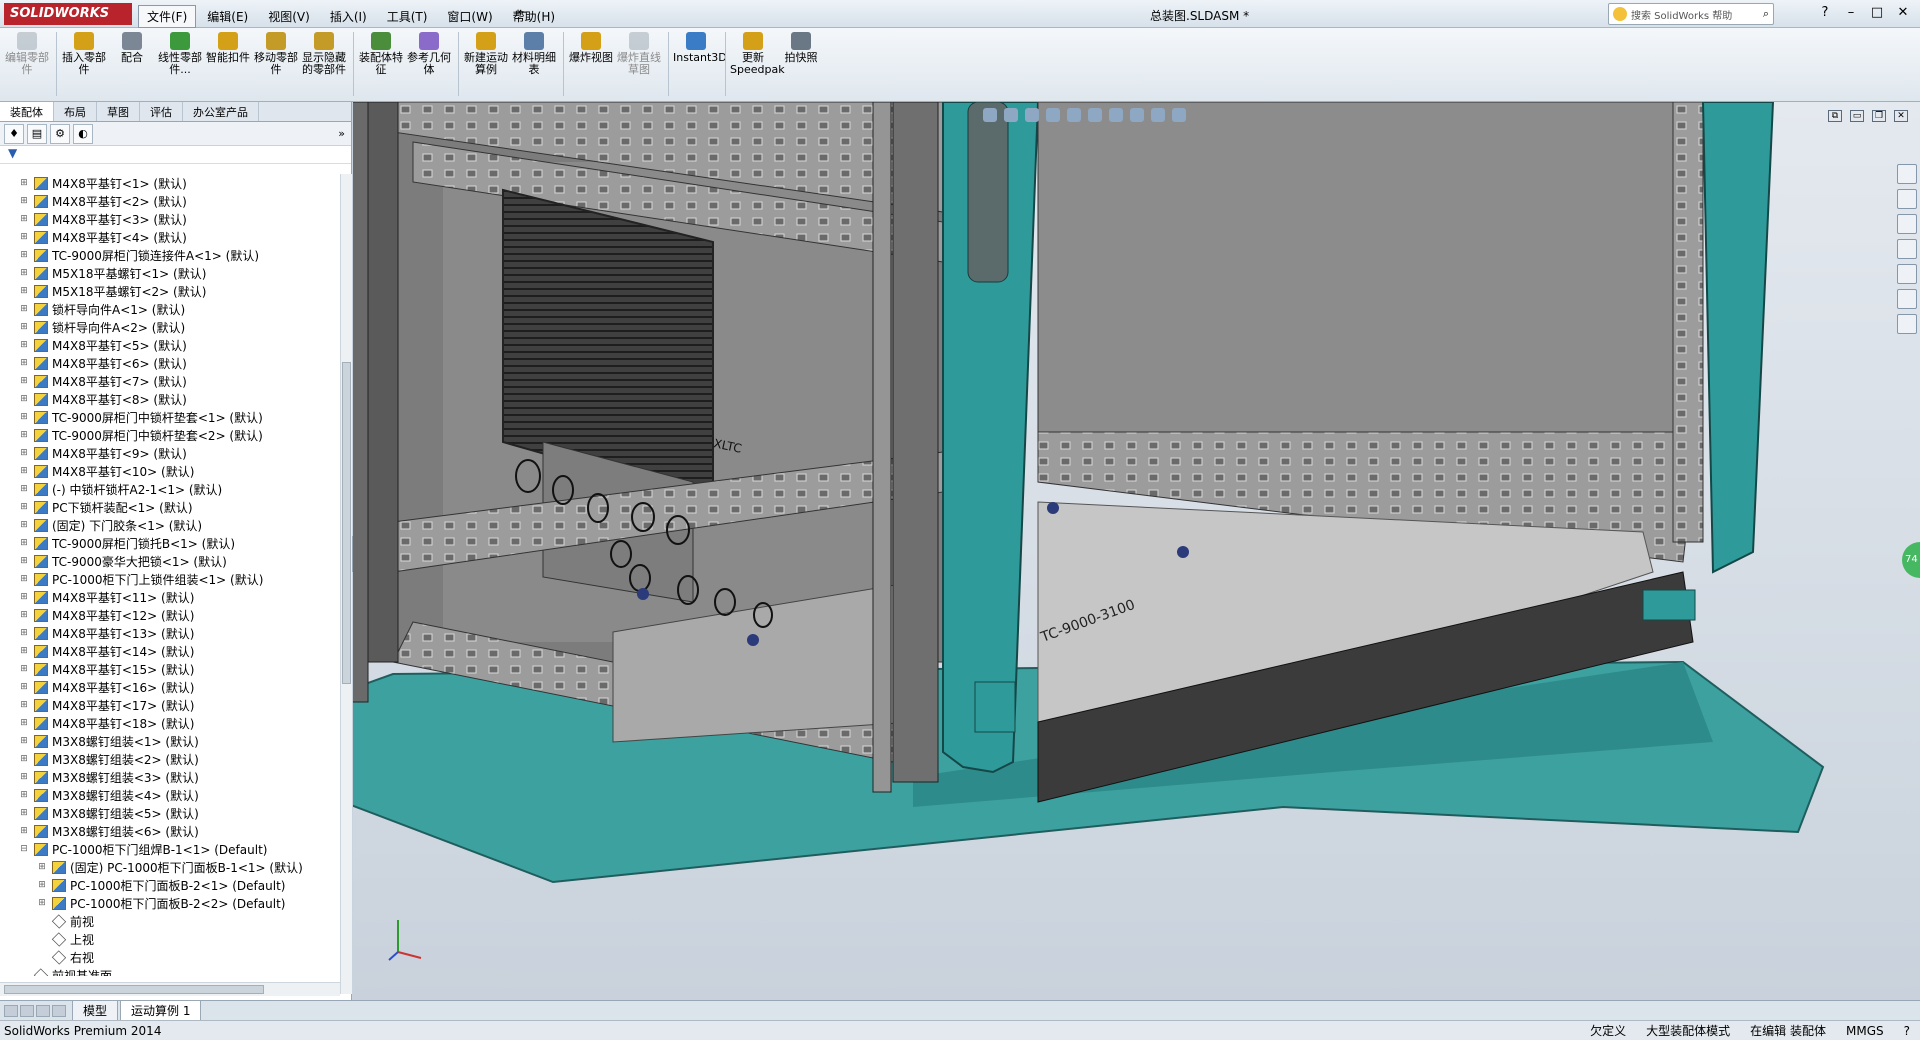 Image resolution: width=1920 pixels, height=1040 pixels. Describe the element at coordinates (700, 46) in the screenshot. I see `toolbar-button: Instant3D` at that location.